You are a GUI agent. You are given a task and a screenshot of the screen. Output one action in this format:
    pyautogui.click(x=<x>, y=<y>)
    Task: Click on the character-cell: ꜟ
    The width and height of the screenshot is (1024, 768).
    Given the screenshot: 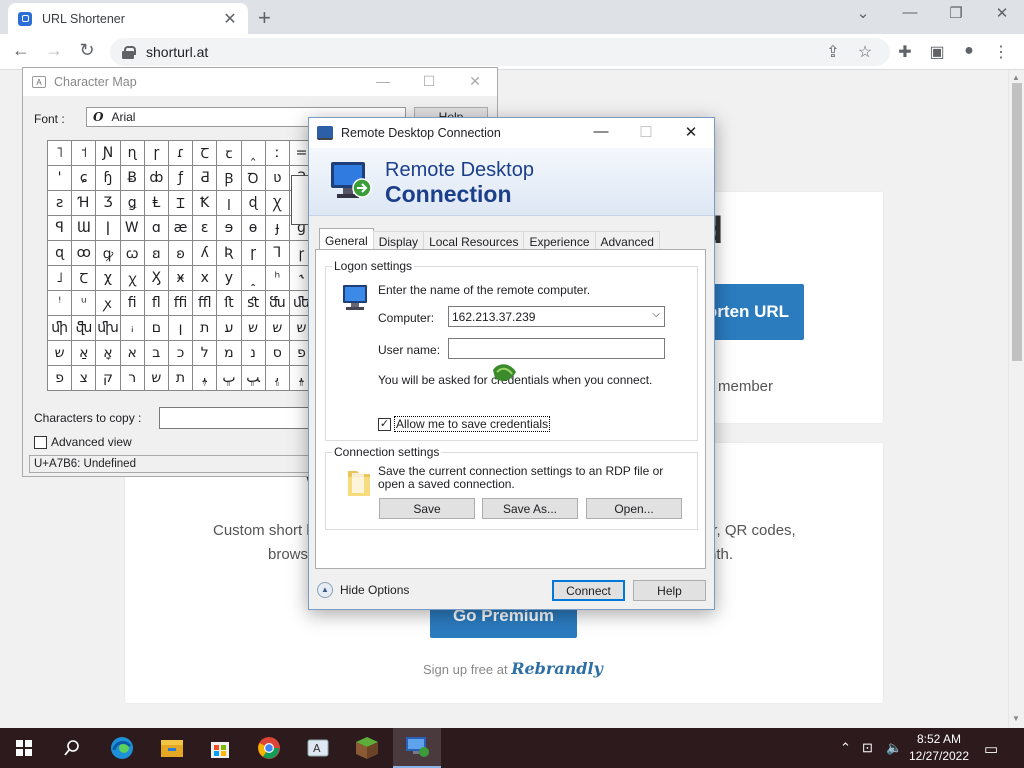 What is the action you would take?
    pyautogui.click(x=132, y=328)
    